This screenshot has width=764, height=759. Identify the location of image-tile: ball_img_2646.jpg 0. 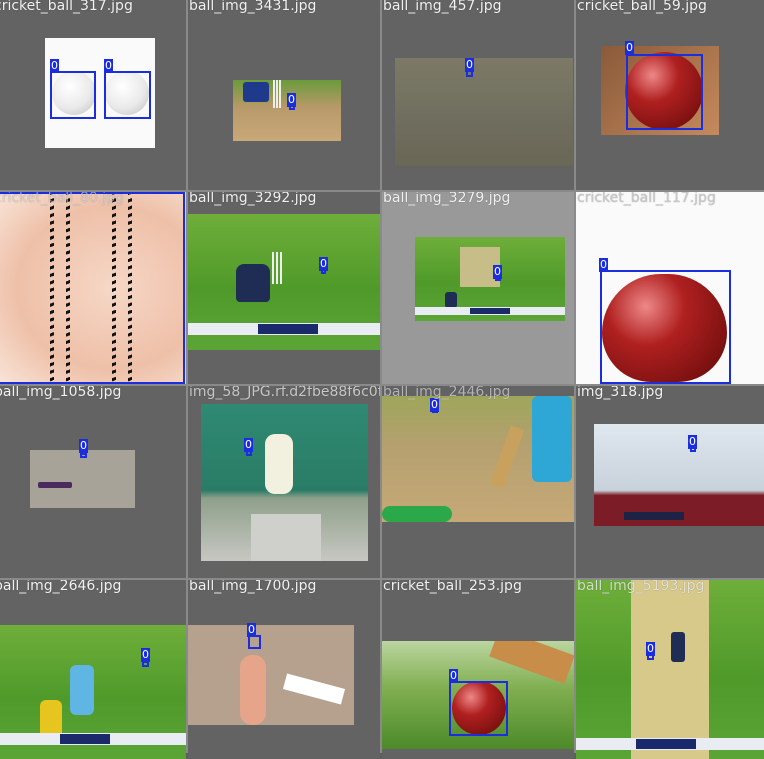
(93, 669).